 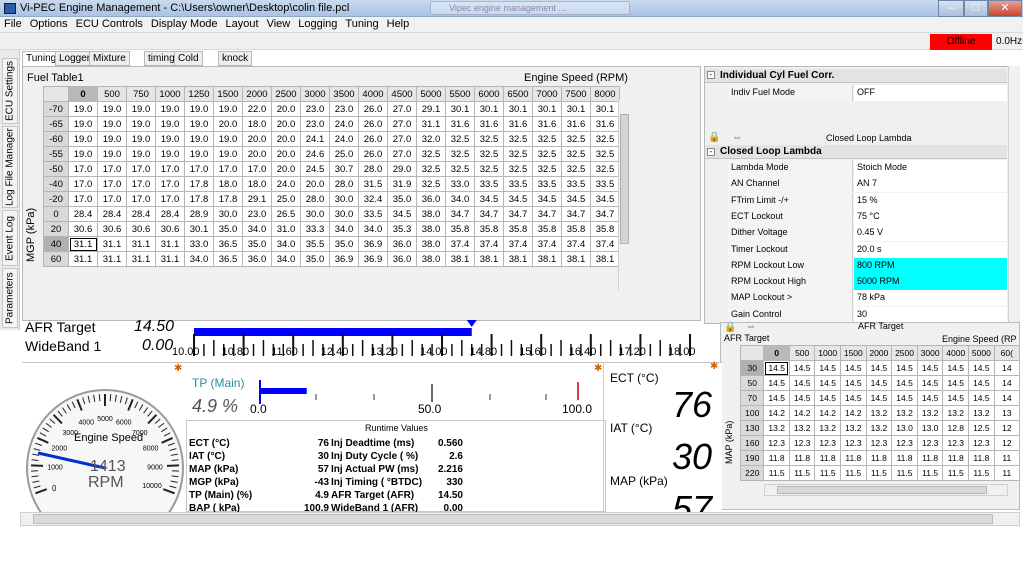 I want to click on table-cell: 31.9, so click(x=402, y=184).